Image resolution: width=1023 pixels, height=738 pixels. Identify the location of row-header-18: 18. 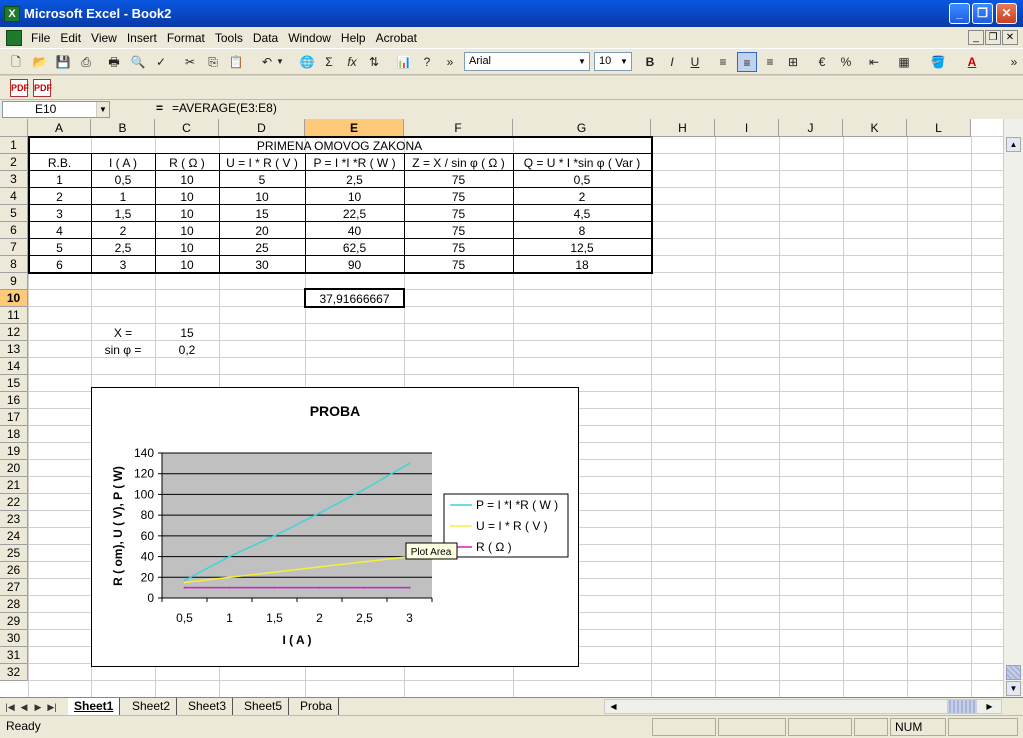
(14, 434).